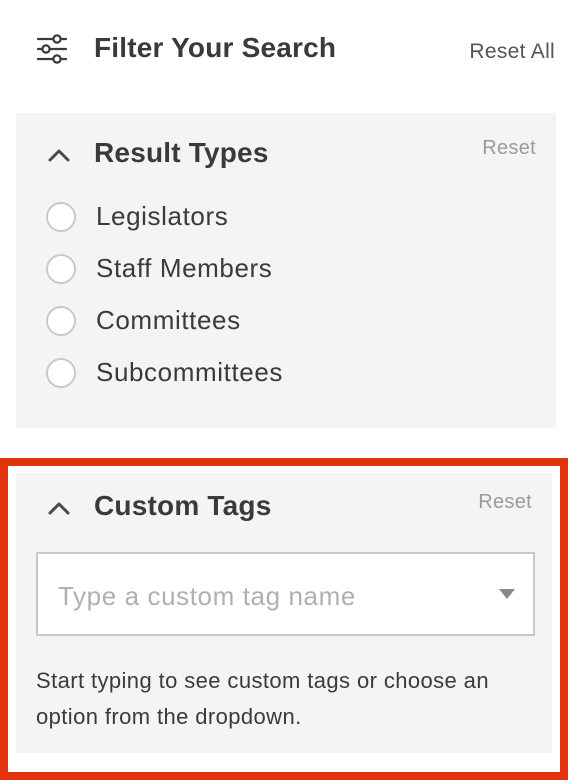  Describe the element at coordinates (281, 218) in the screenshot. I see `result-type-option-legislators: Legislators` at that location.